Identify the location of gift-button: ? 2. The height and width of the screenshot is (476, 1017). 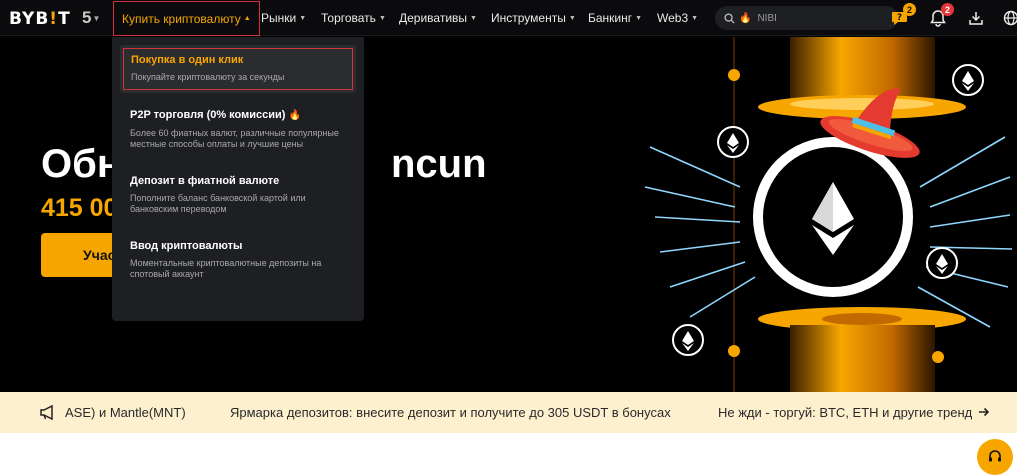
(903, 15).